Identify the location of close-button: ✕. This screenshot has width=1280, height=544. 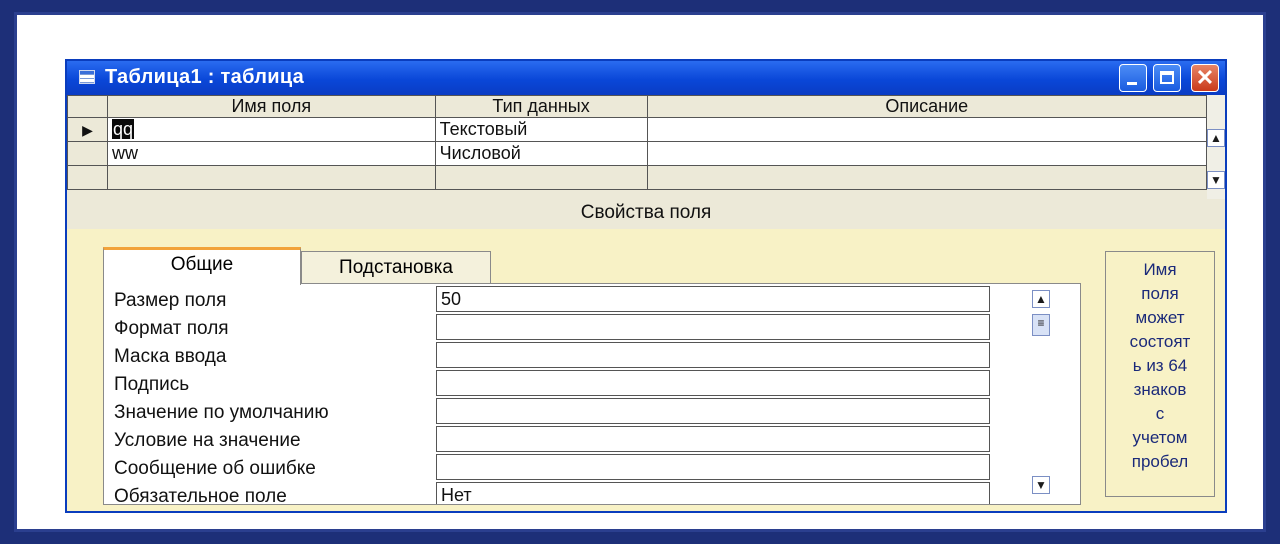
(1205, 78).